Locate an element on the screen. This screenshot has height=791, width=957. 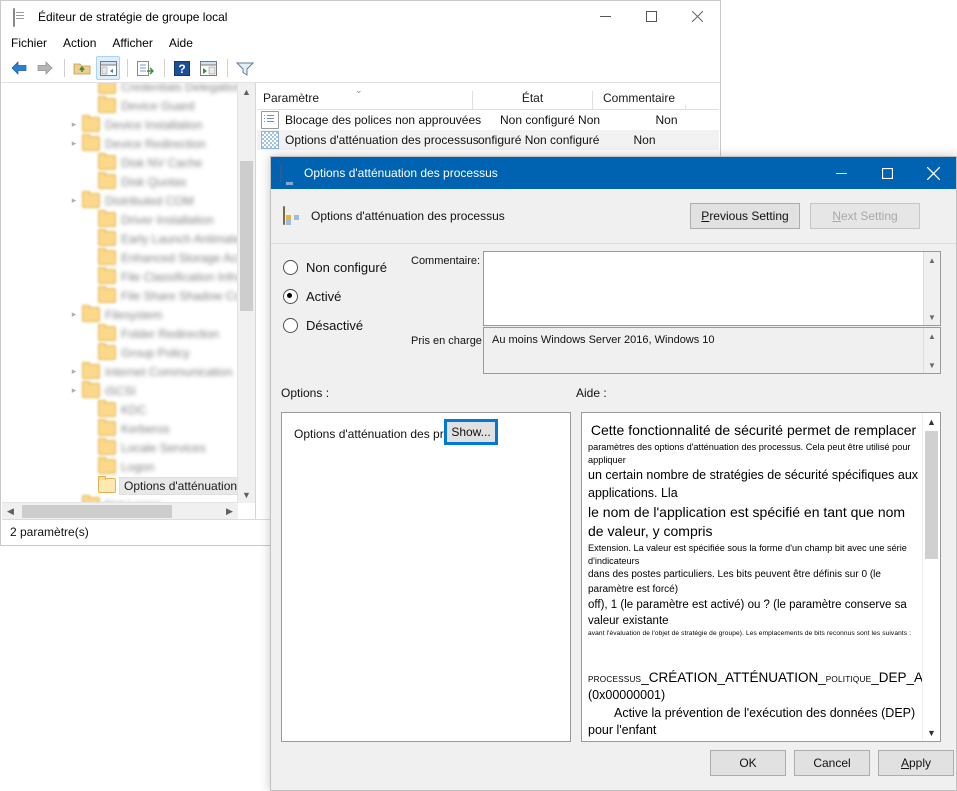
tree-item: ▸ Filesystem is located at coordinates (120, 314).